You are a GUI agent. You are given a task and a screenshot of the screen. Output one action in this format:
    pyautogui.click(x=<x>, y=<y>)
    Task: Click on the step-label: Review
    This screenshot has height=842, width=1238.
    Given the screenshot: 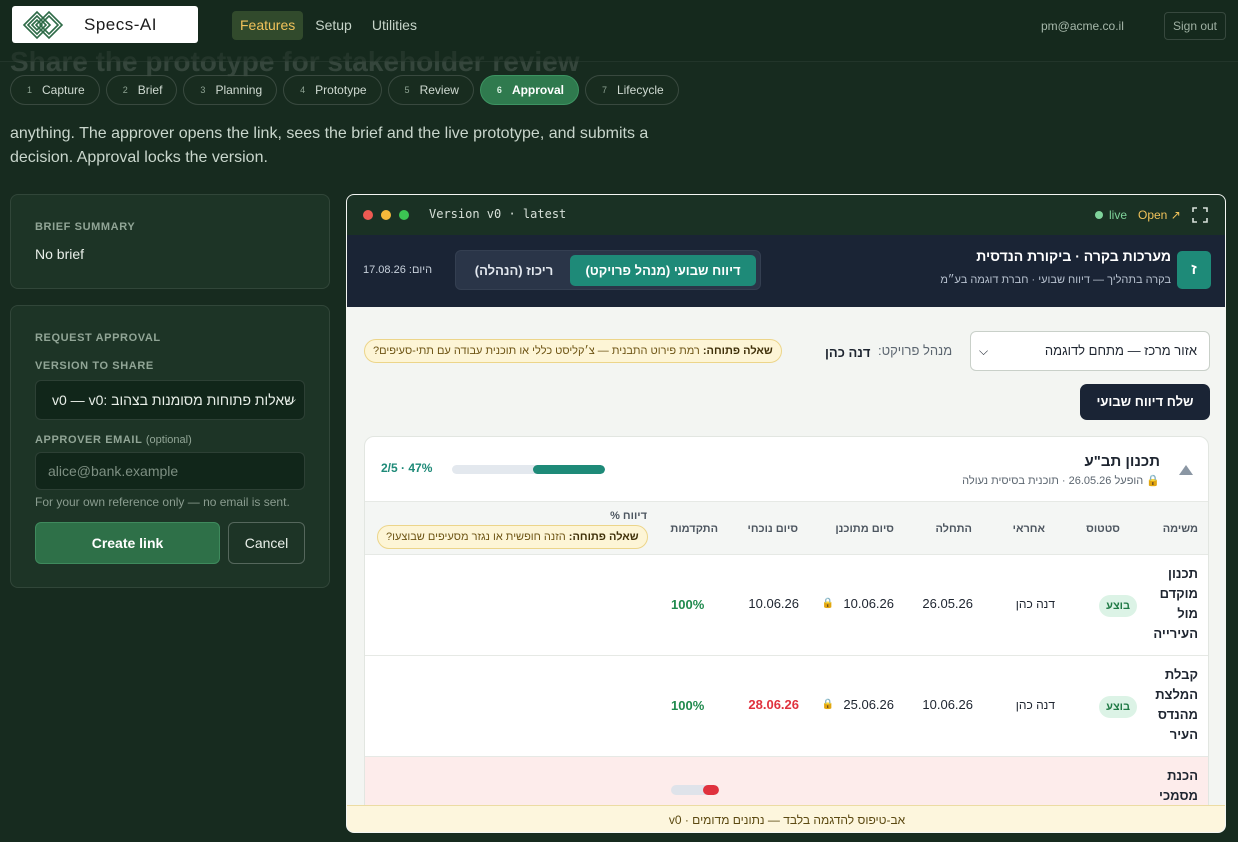 What is the action you would take?
    pyautogui.click(x=439, y=90)
    